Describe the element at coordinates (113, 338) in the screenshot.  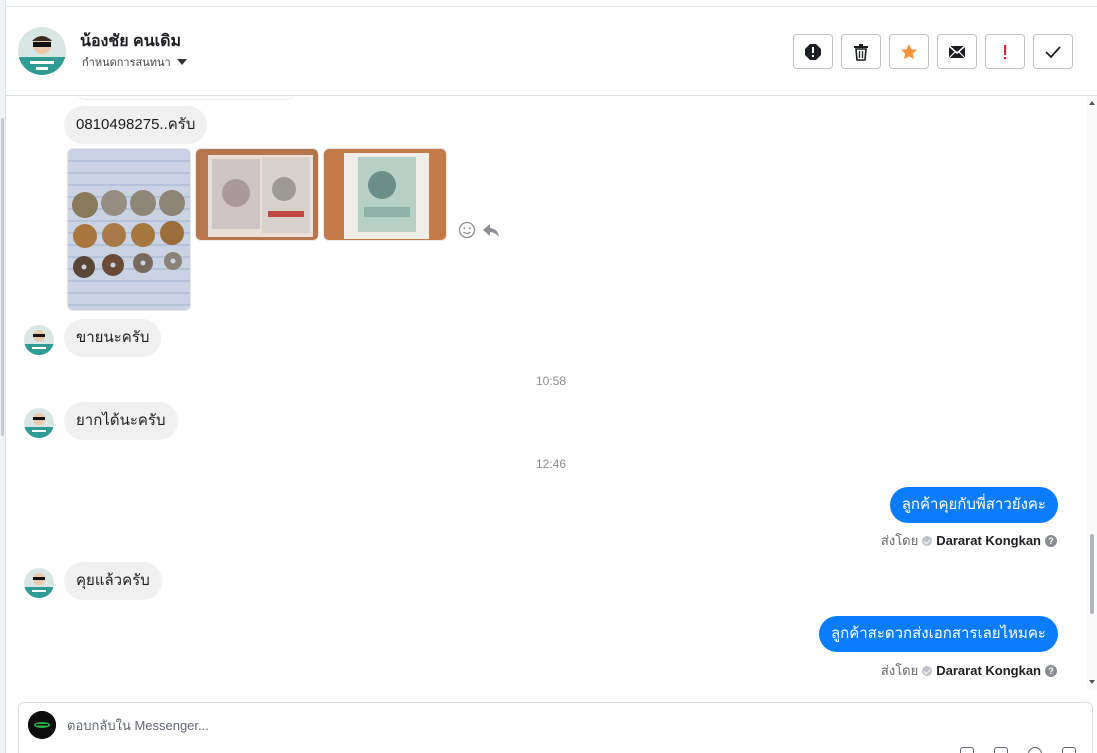
I see `incoming-message: ขายนะครับ` at that location.